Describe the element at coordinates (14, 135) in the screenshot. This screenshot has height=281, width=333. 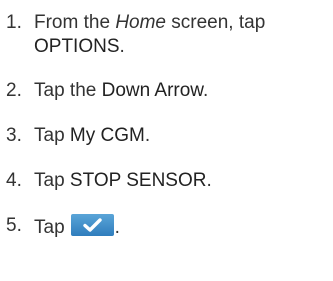
I see `step-number: 3.` at that location.